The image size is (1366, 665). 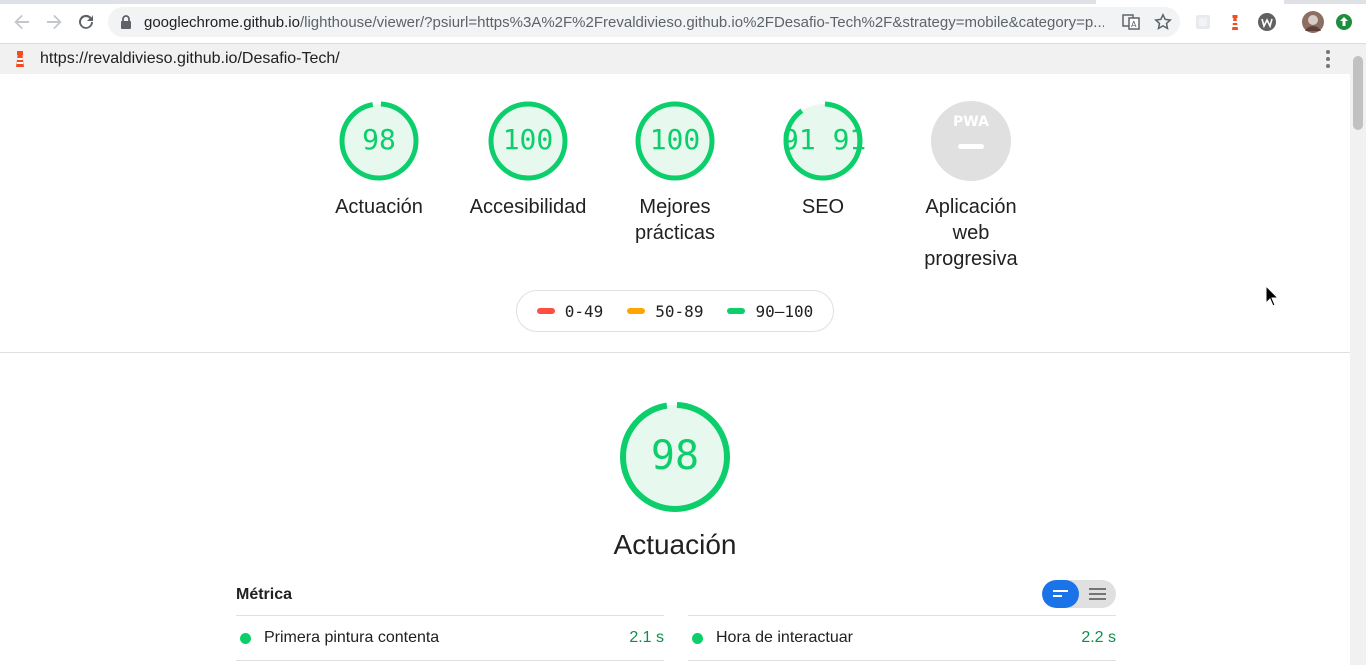 What do you see at coordinates (736, 311) in the screenshot?
I see `legend-pass-swatch` at bounding box center [736, 311].